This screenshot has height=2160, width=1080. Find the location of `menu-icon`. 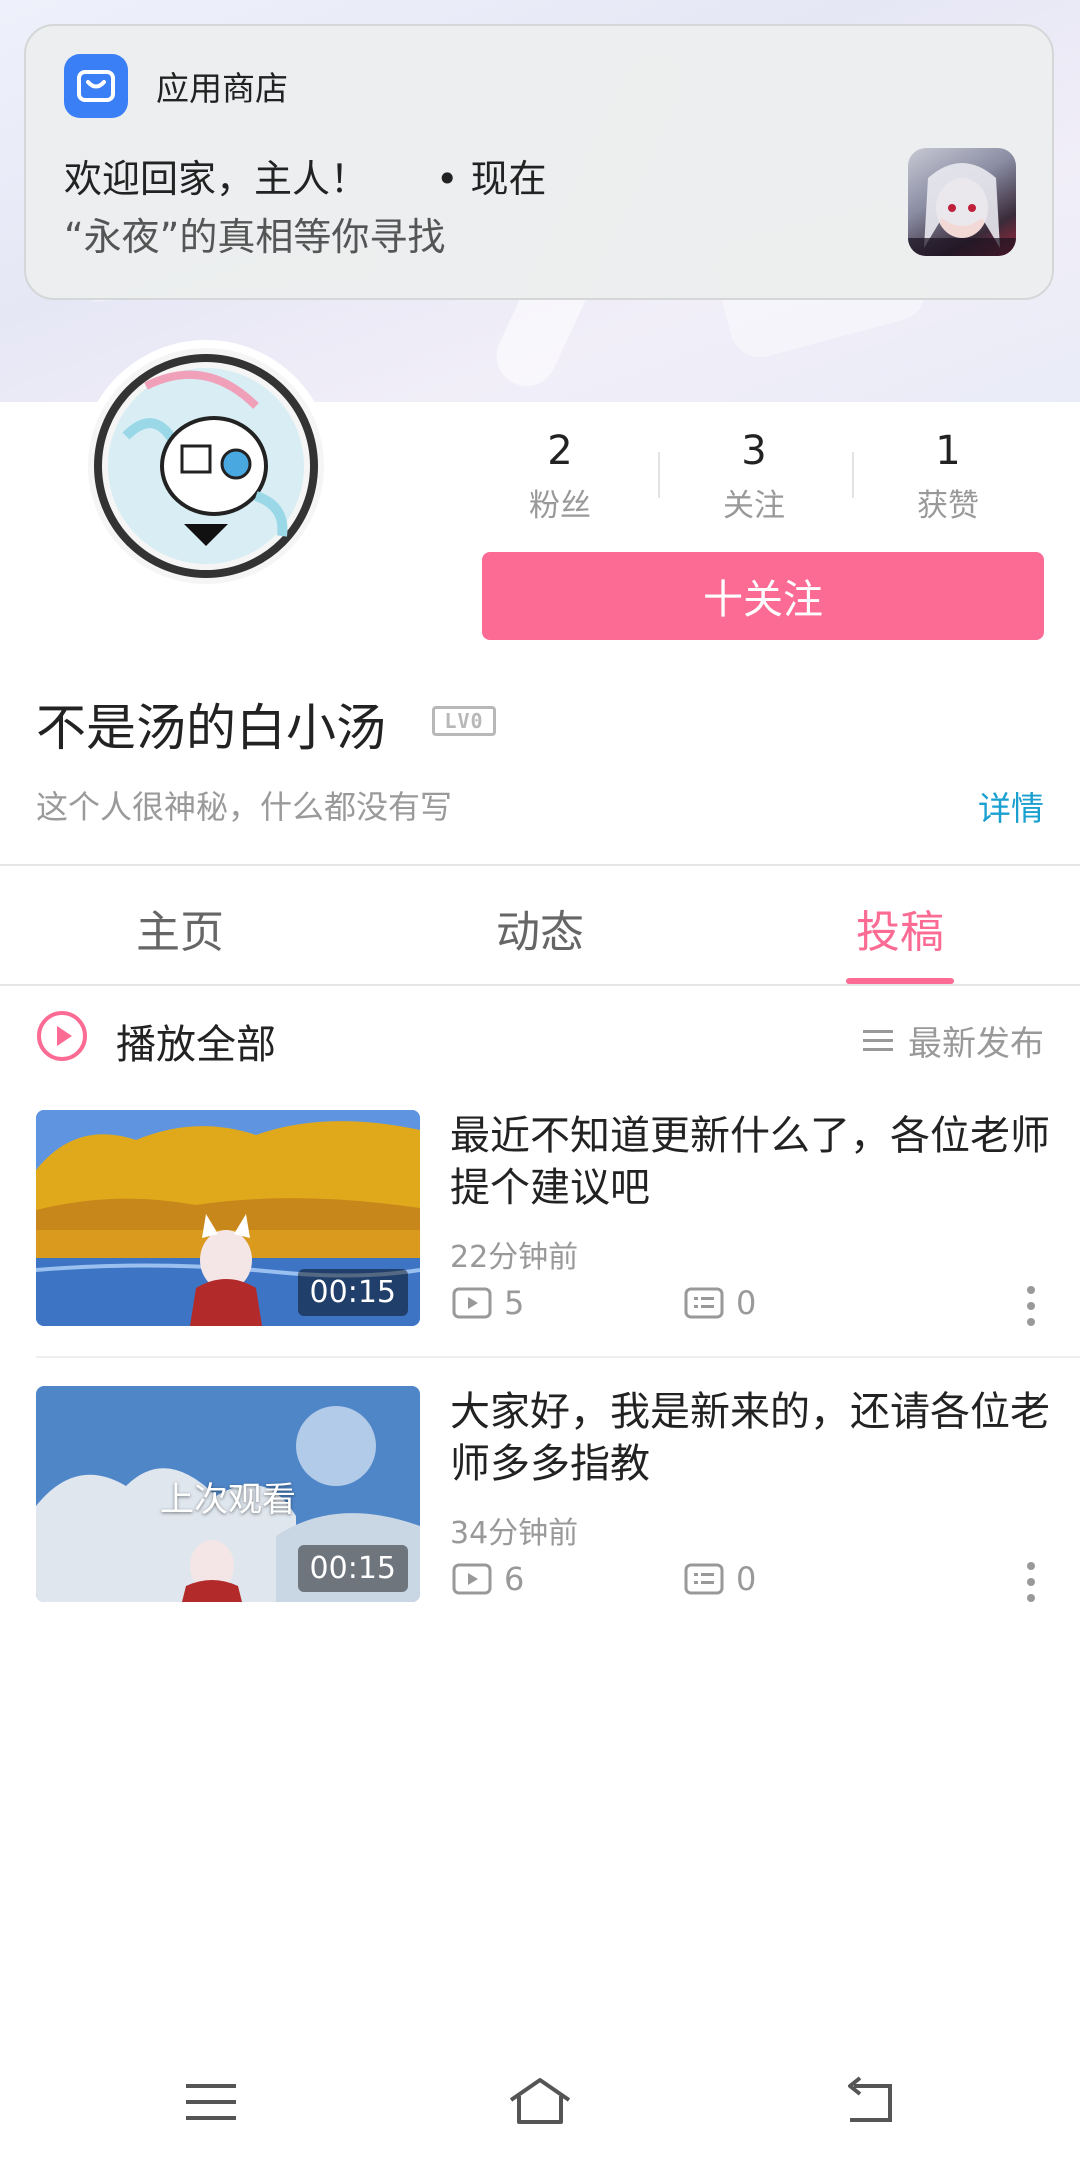

menu-icon is located at coordinates (211, 2102).